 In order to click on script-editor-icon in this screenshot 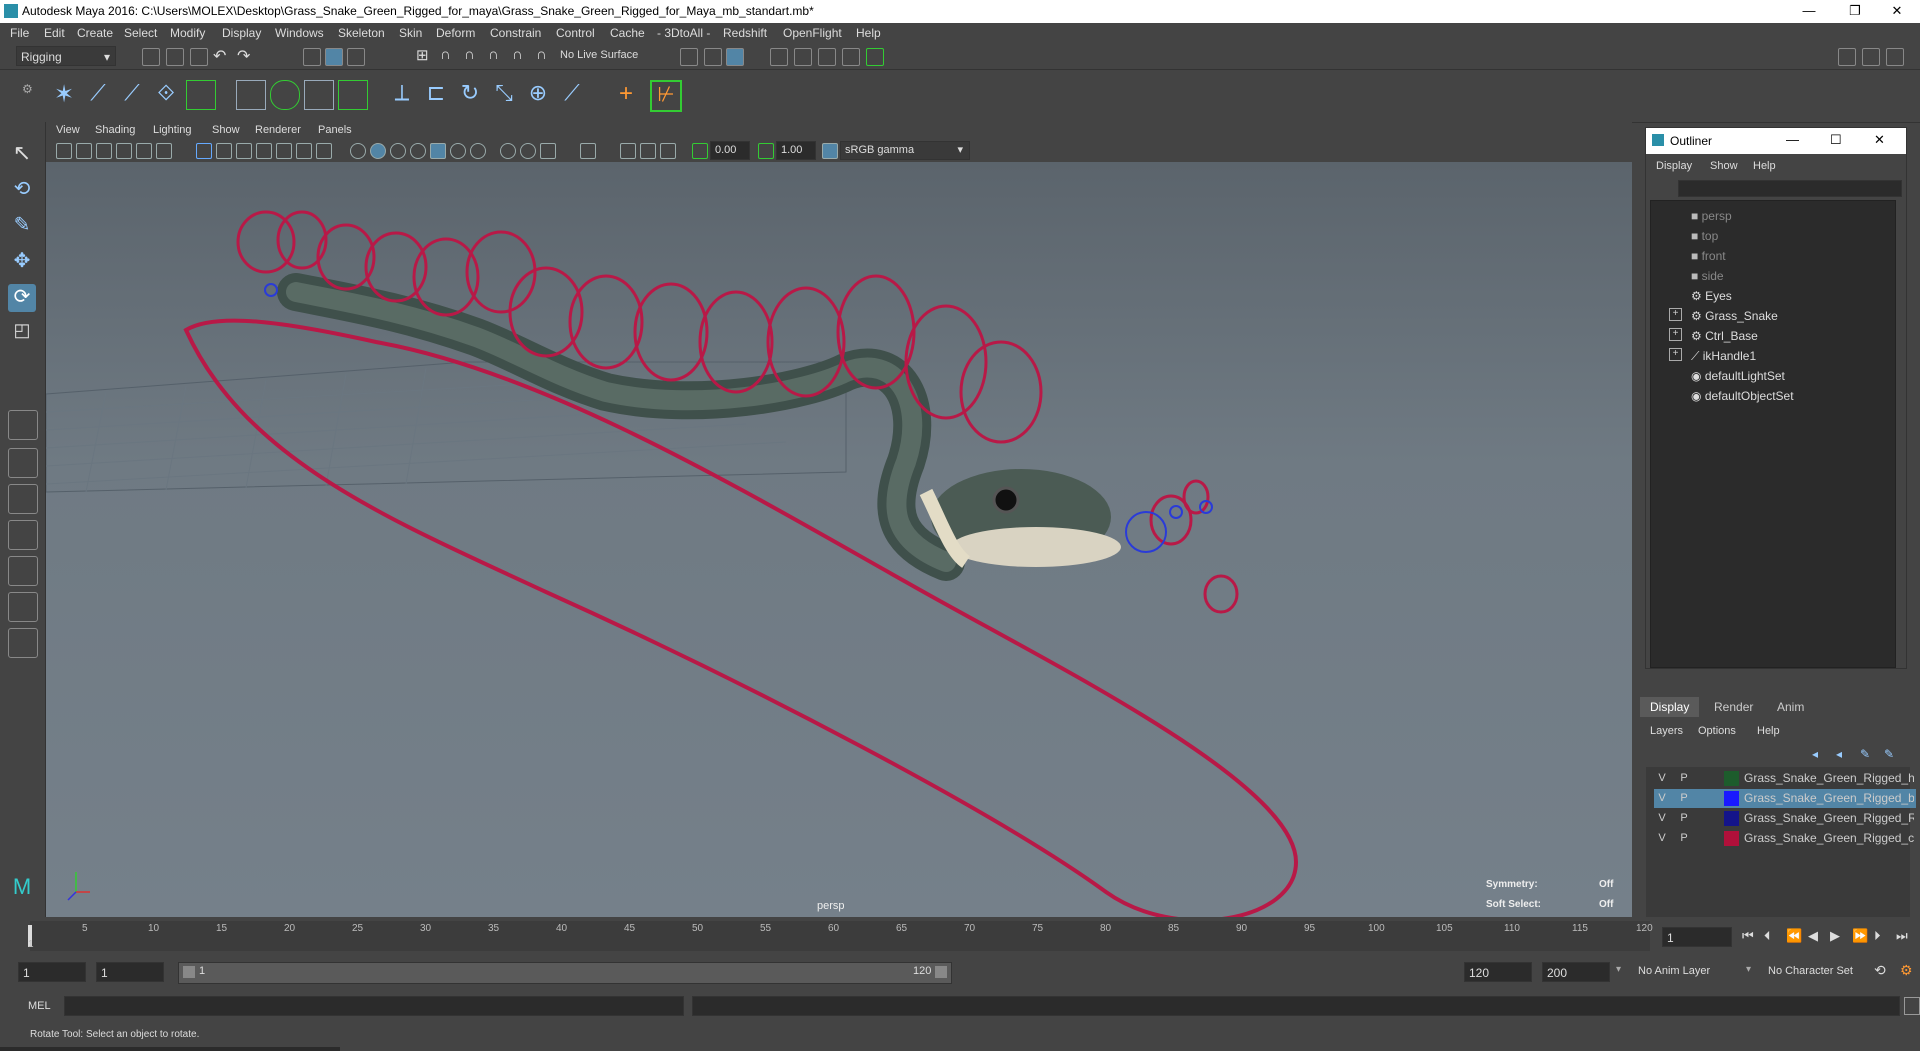, I will do `click(1912, 1006)`.